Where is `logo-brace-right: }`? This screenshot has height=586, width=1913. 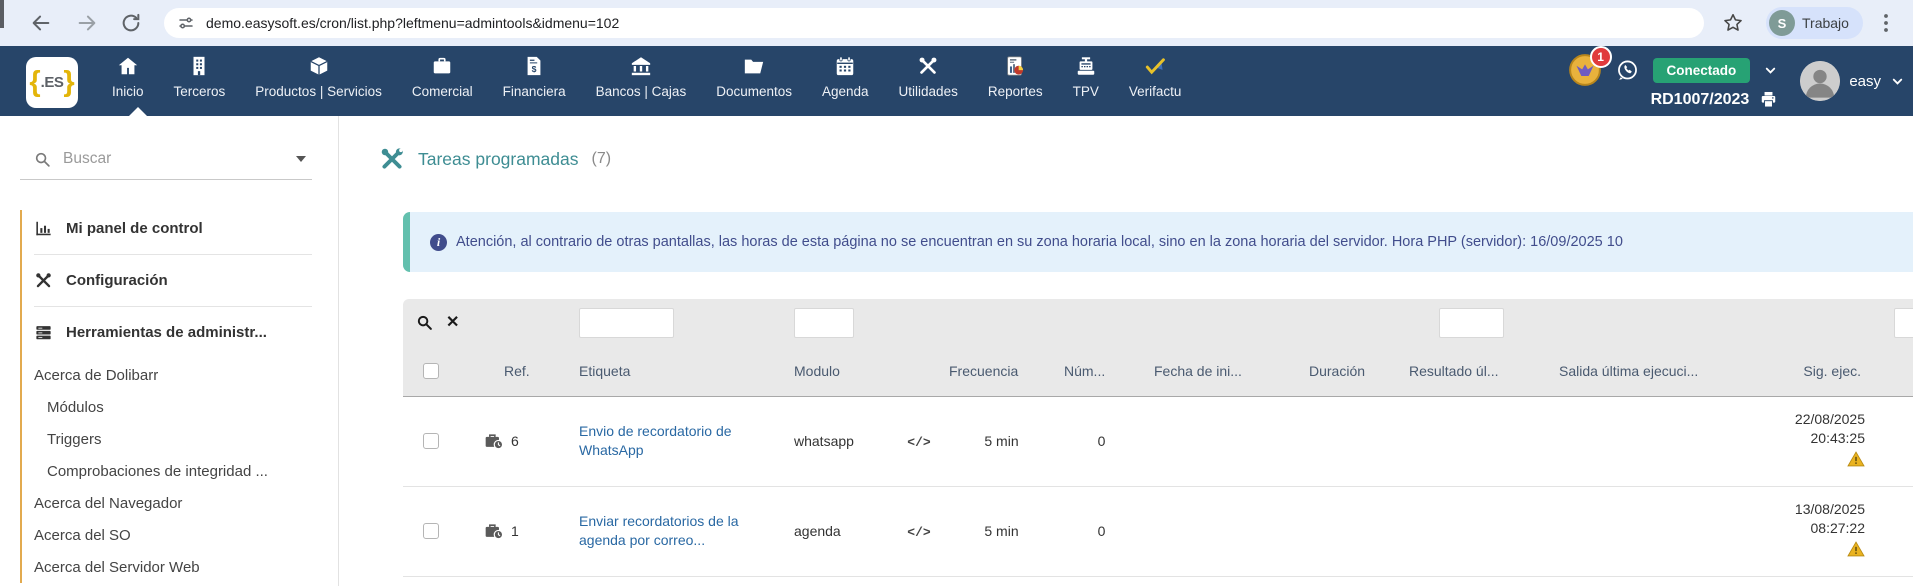
logo-brace-right: } is located at coordinates (69, 82).